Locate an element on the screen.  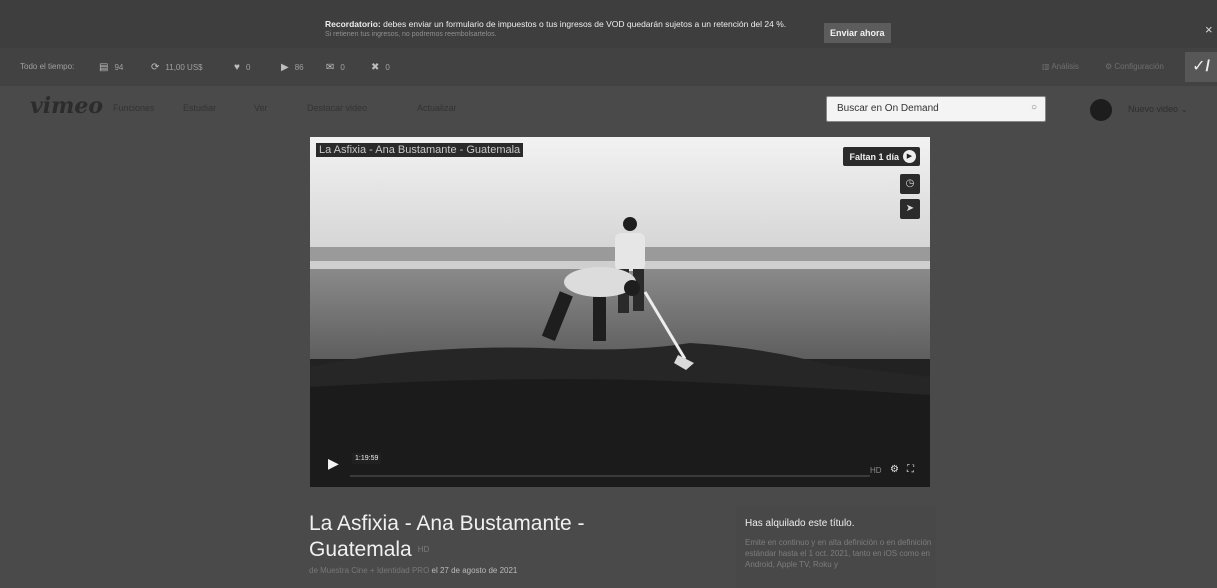
play-circle-icon: ▶ is located at coordinates (909, 156).